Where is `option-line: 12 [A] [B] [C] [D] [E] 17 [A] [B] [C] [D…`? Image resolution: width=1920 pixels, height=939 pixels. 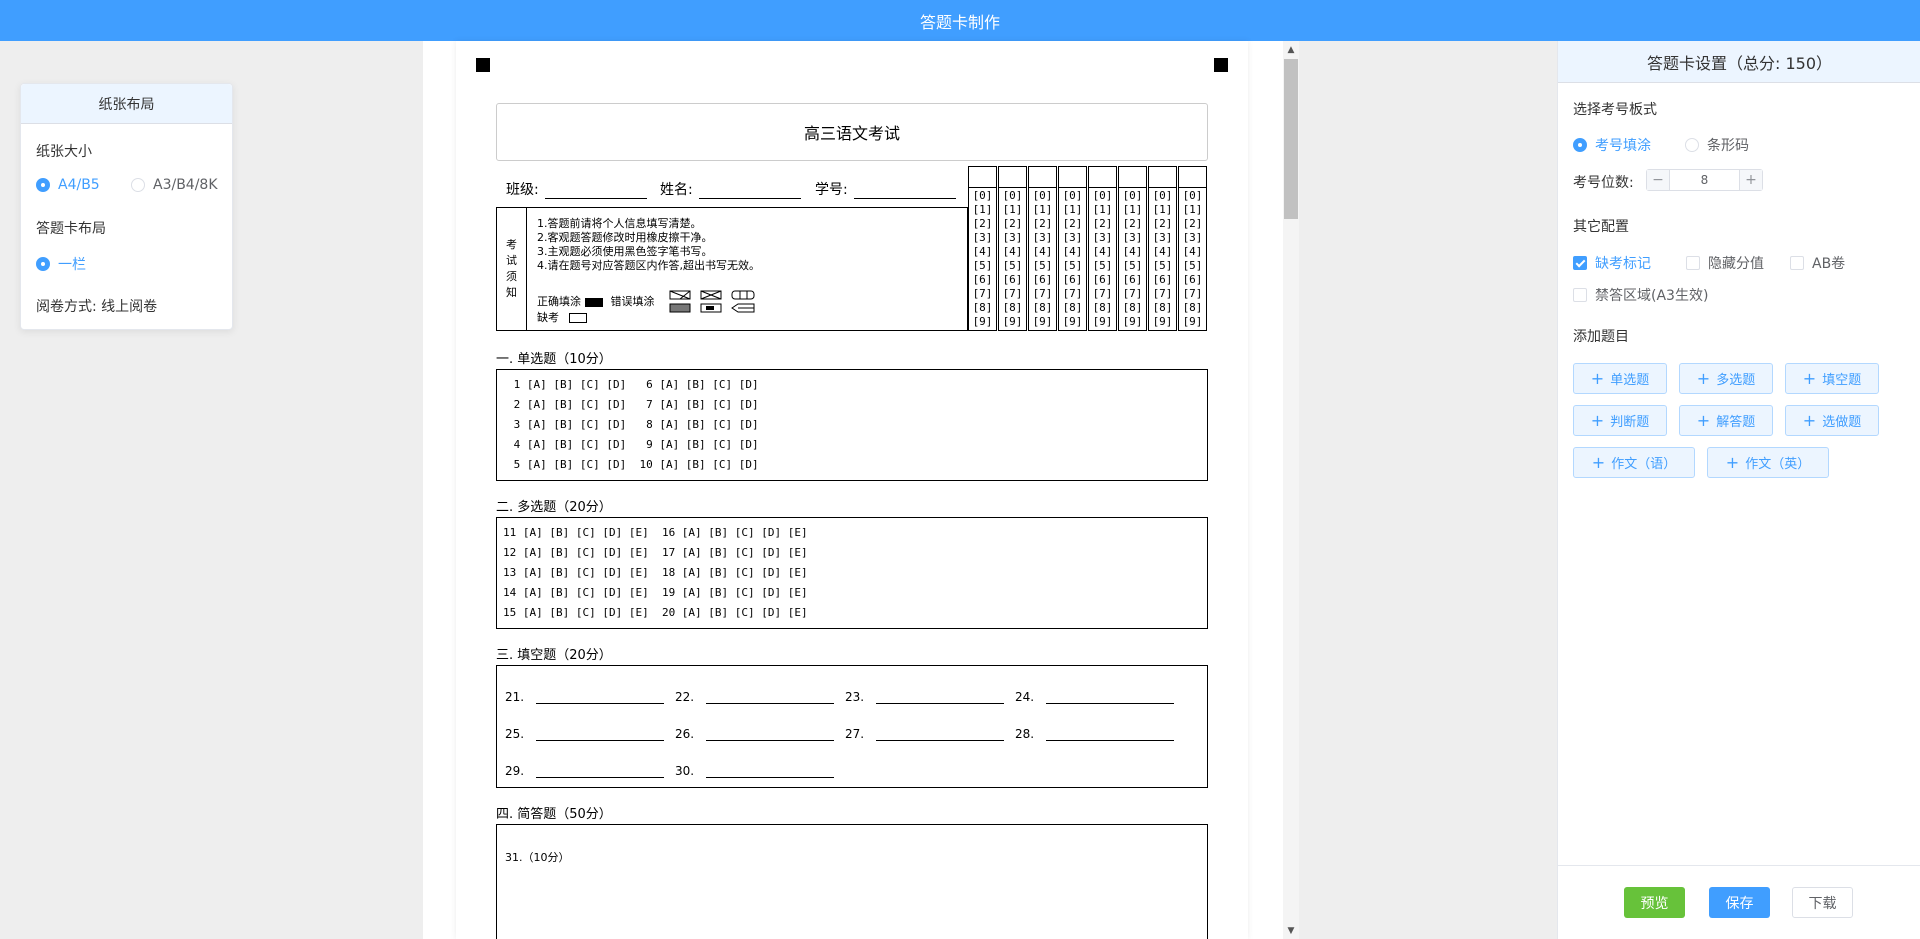 option-line: 12 [A] [B] [C] [D] [E] 17 [A] [B] [C] [D… is located at coordinates (655, 552).